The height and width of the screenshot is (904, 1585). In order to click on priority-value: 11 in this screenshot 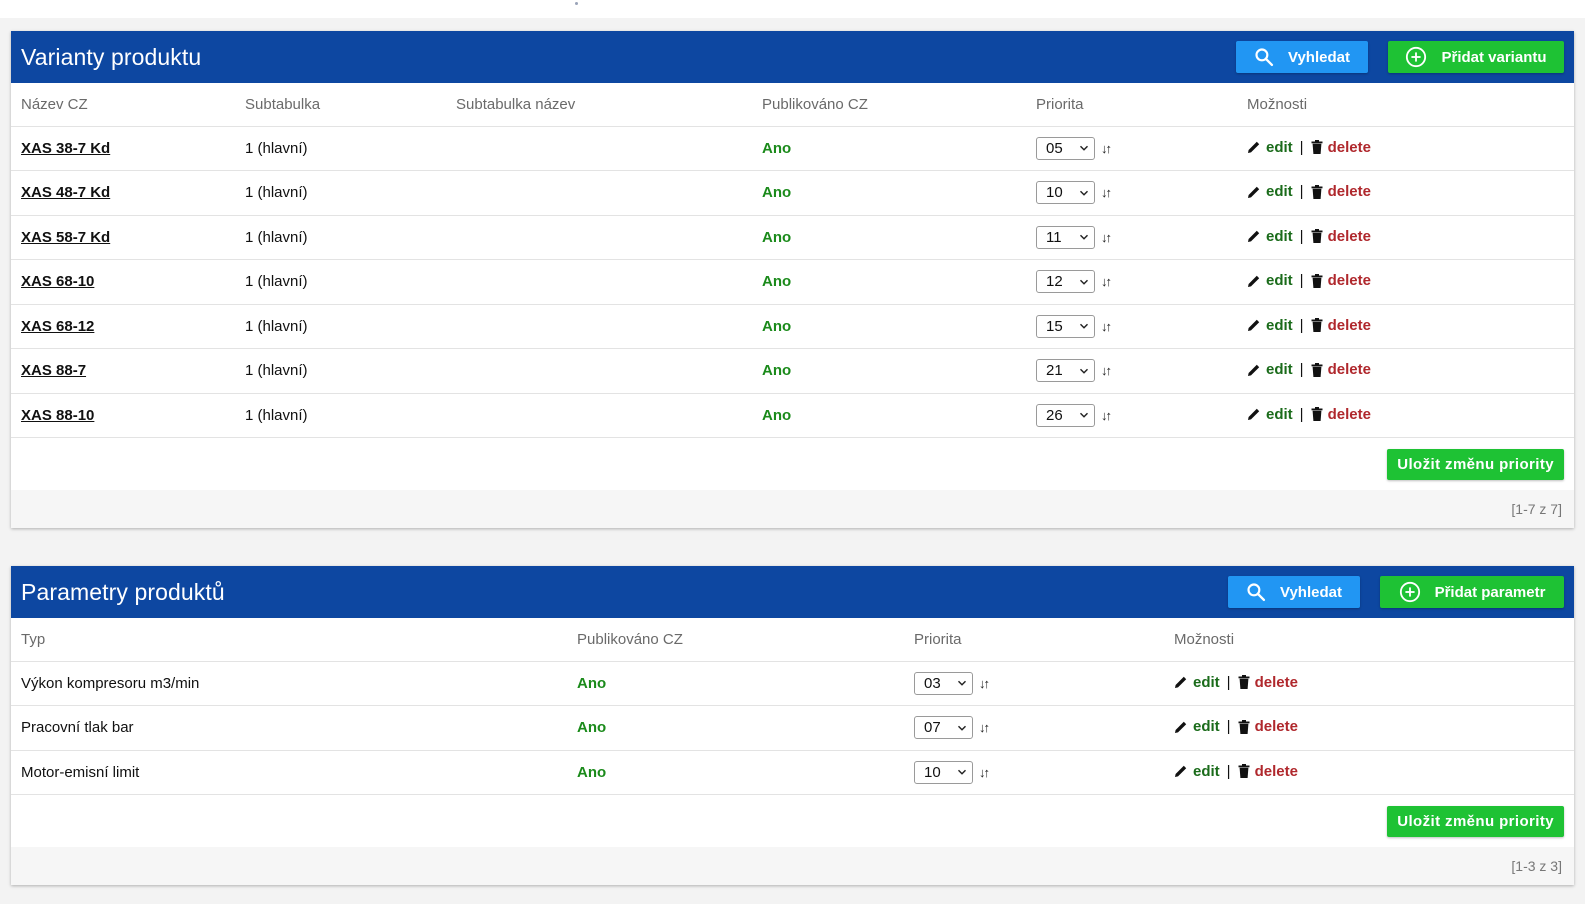, I will do `click(1054, 237)`.